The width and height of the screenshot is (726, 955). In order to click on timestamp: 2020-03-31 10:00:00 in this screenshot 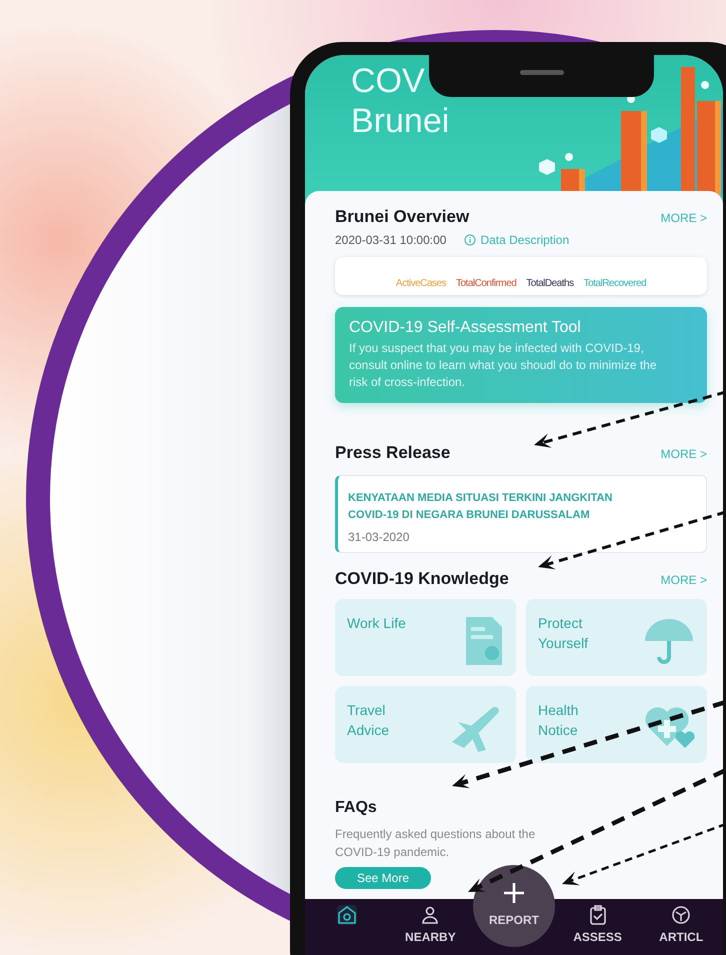, I will do `click(390, 240)`.